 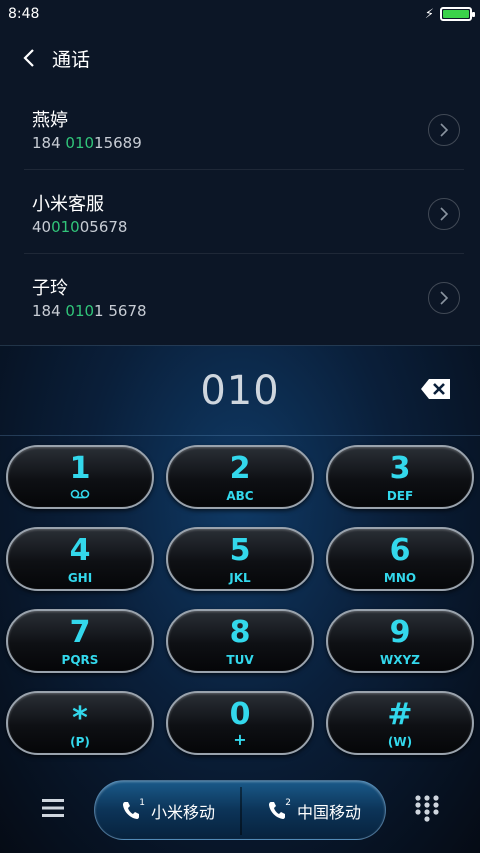 What do you see at coordinates (240, 559) in the screenshot?
I see `key-5: 5 JKL` at bounding box center [240, 559].